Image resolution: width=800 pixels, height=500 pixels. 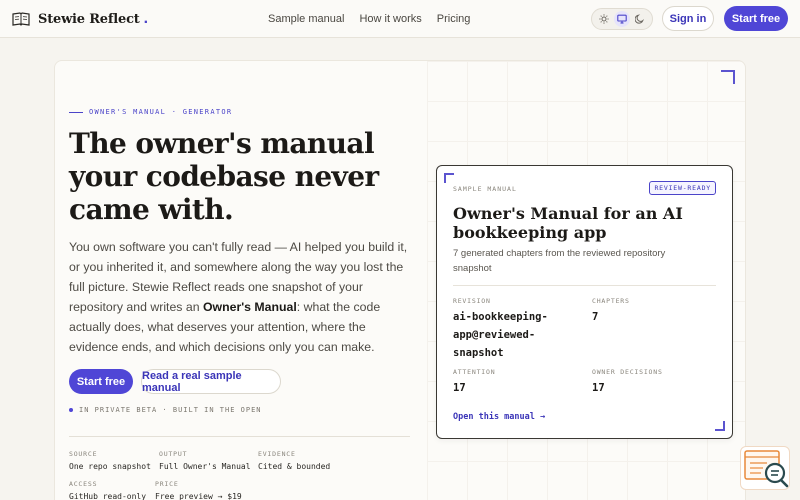 What do you see at coordinates (249, 307) in the screenshot?
I see `lede-bold: Owner's Manual` at bounding box center [249, 307].